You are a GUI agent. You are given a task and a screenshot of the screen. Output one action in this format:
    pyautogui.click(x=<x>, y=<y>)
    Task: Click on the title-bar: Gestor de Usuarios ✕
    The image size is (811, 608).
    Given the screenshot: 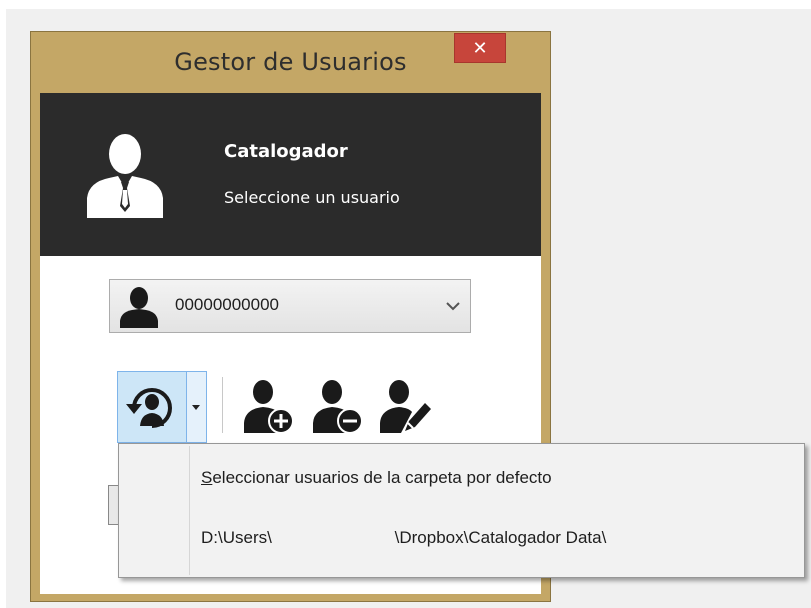 What is the action you would take?
    pyautogui.click(x=290, y=62)
    